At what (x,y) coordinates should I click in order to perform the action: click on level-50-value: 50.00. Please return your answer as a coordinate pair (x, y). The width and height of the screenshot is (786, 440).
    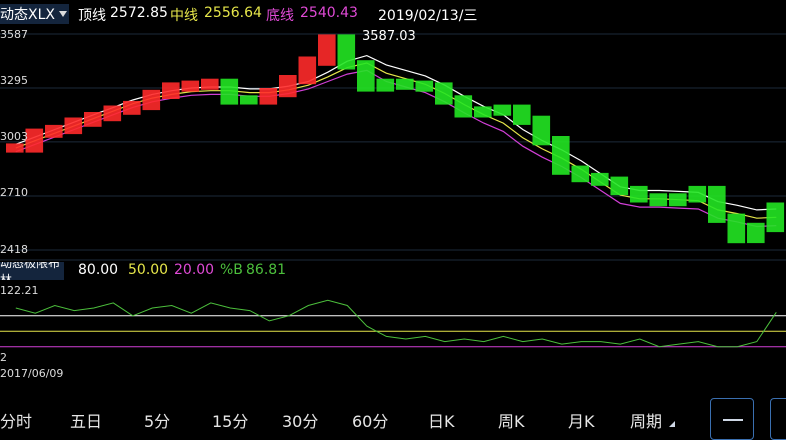
    Looking at the image, I should click on (148, 270).